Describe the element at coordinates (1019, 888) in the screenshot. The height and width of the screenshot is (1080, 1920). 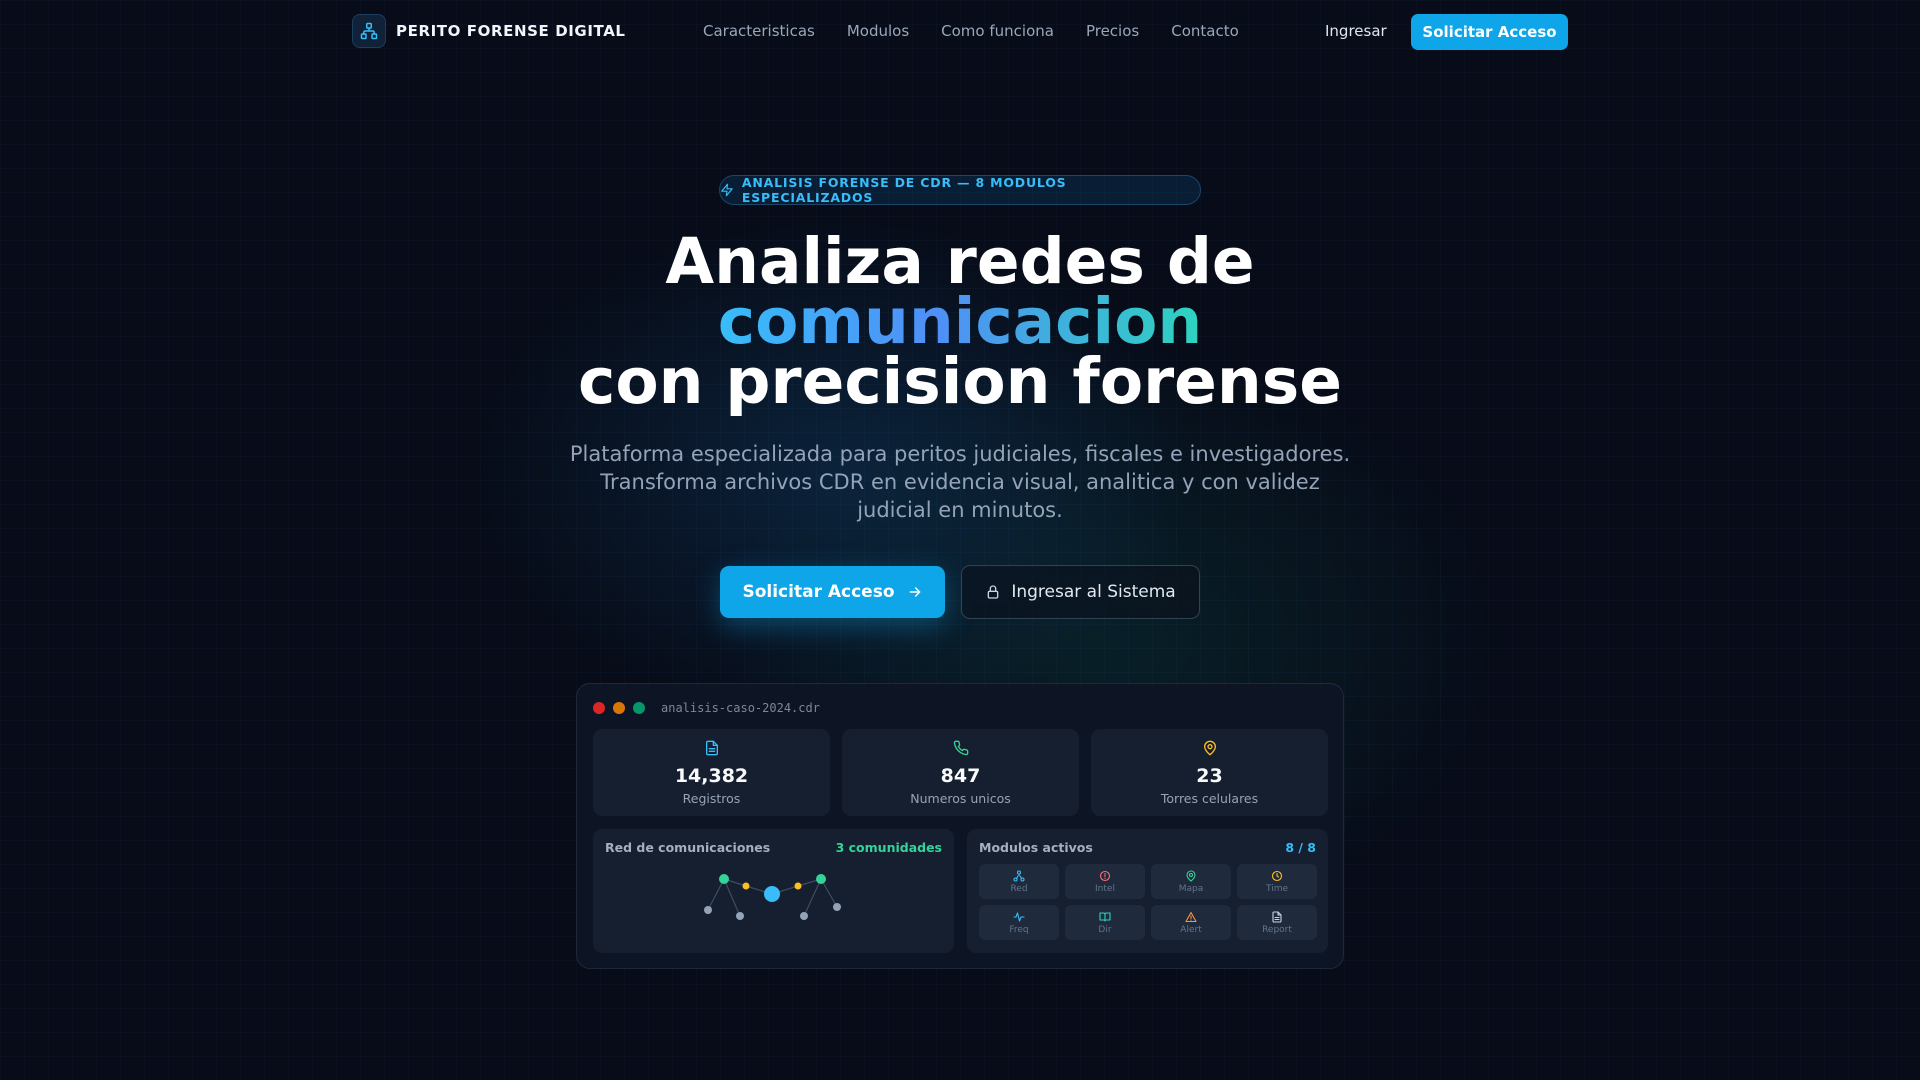
I see `module-label: Red` at that location.